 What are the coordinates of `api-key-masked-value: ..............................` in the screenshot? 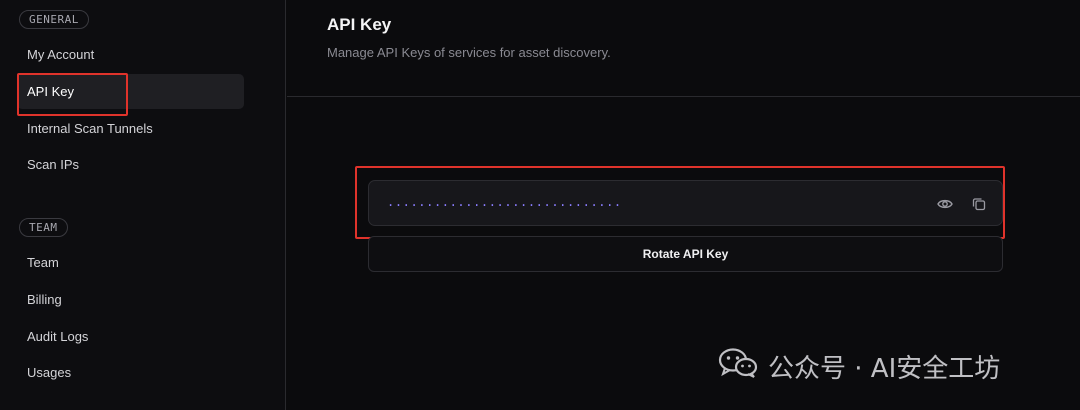 It's located at (504, 202).